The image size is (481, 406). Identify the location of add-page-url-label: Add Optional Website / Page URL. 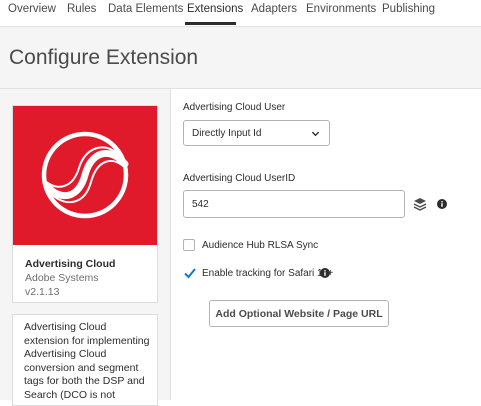
(299, 314).